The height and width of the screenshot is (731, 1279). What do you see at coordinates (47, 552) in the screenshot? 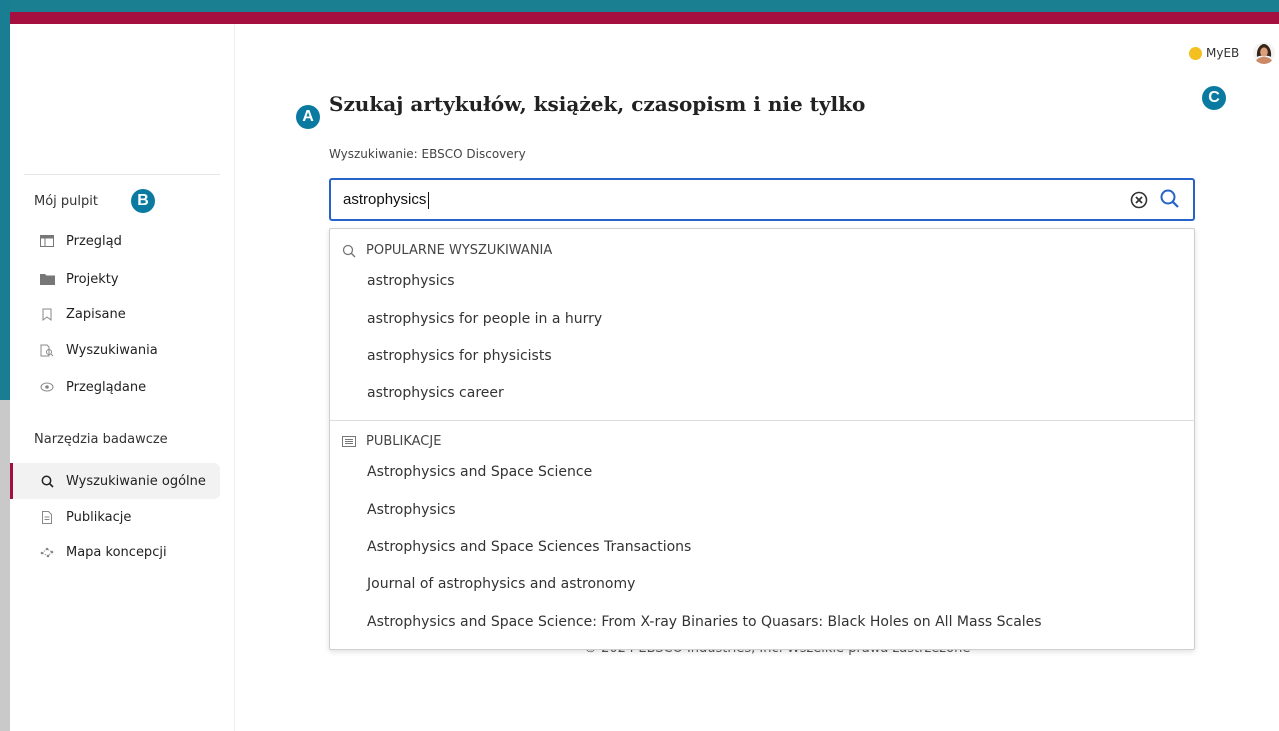
I see `concept-map-icon` at bounding box center [47, 552].